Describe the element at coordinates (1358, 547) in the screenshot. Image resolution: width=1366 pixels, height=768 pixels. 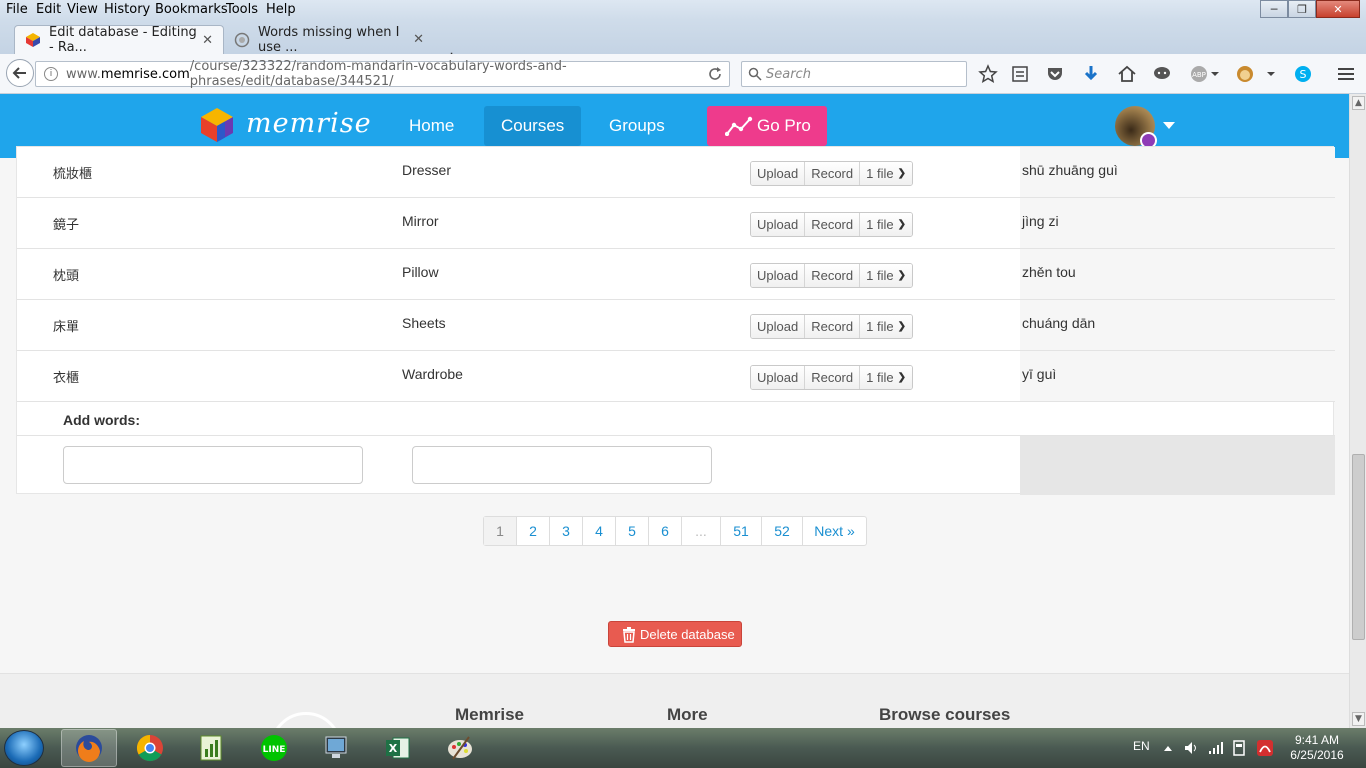
I see `scrollbar-thumb` at that location.